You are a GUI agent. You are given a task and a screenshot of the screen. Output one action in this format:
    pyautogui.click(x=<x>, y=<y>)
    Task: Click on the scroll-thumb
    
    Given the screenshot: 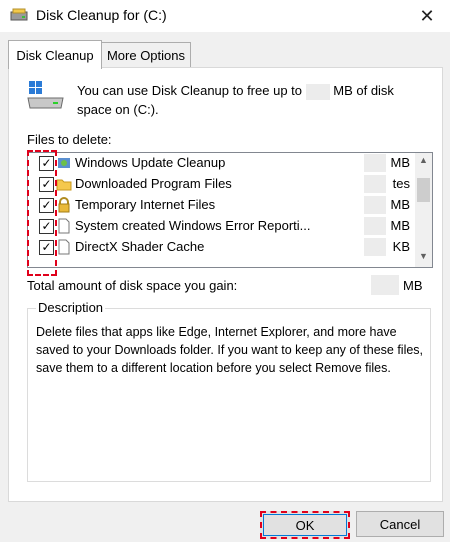 What is the action you would take?
    pyautogui.click(x=423, y=190)
    